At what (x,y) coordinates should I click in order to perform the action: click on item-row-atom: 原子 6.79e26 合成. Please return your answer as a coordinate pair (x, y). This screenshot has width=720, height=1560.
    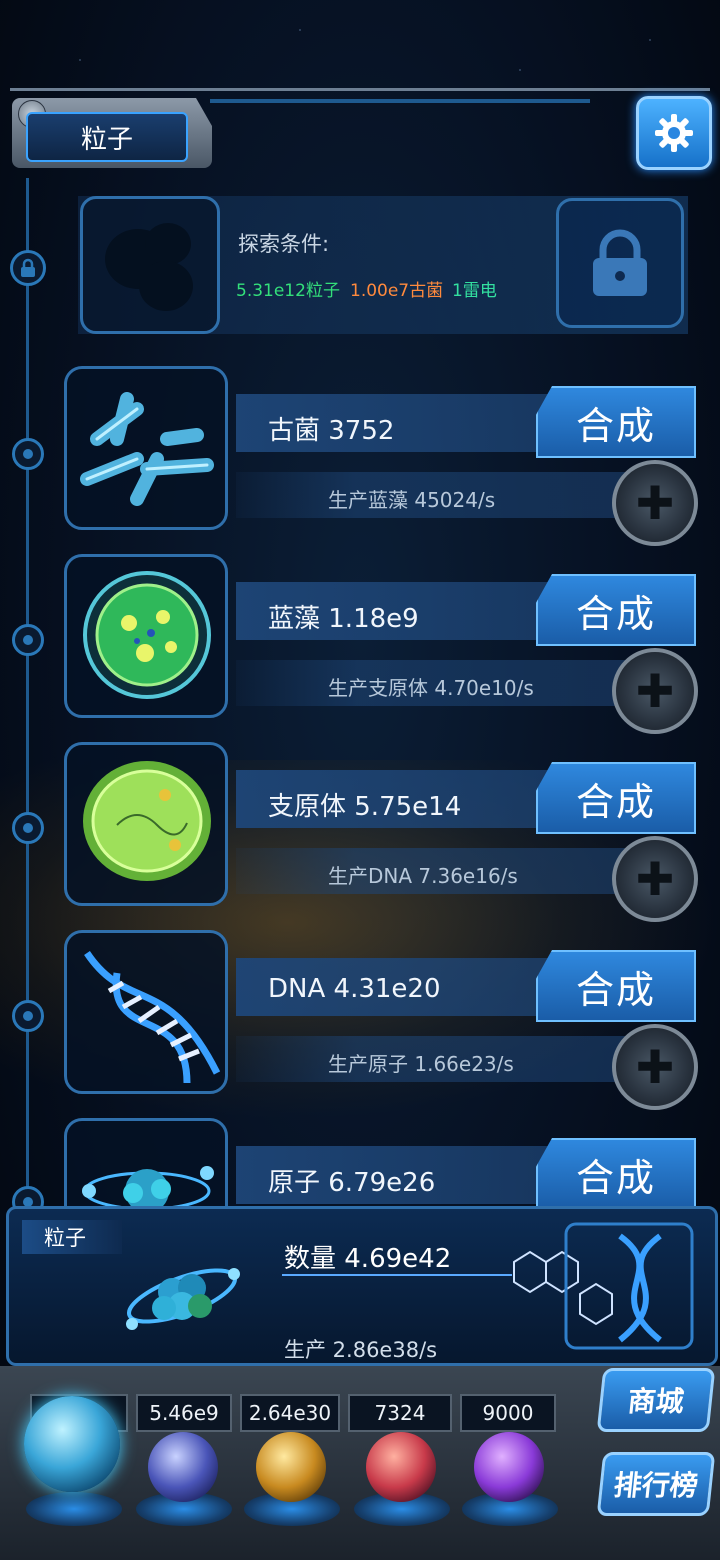
    Looking at the image, I should click on (360, 1162).